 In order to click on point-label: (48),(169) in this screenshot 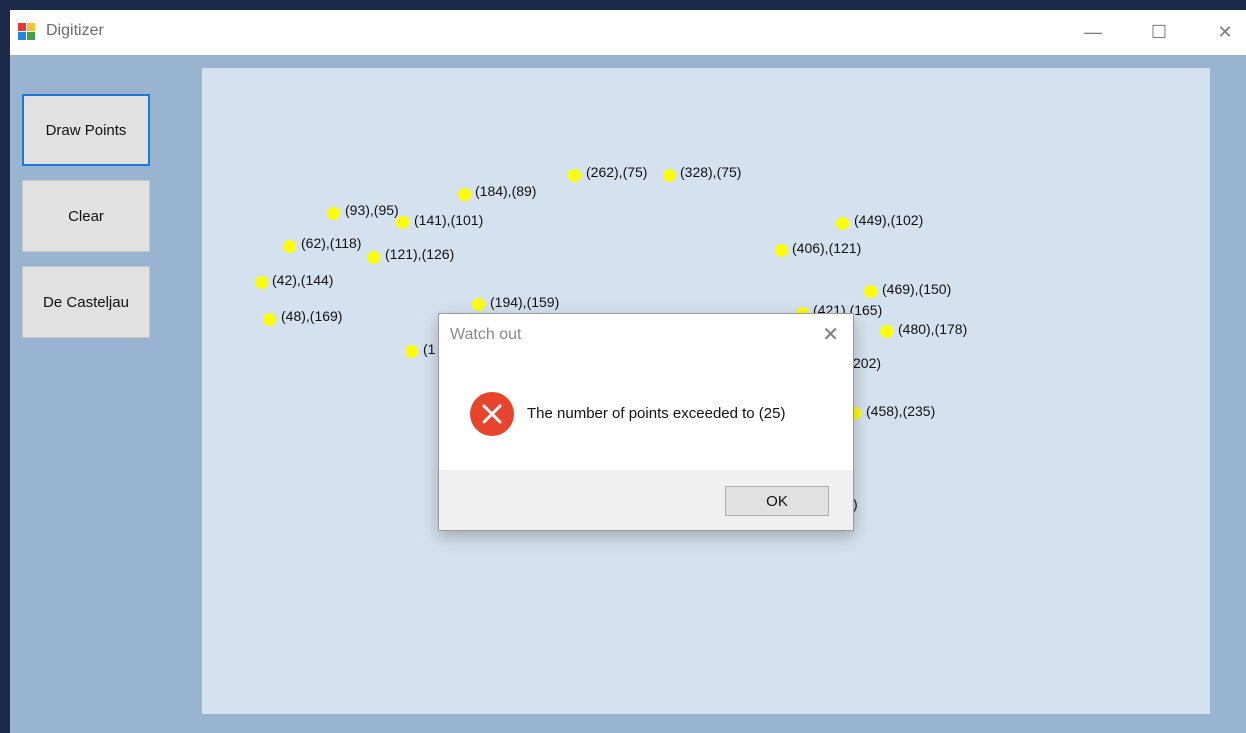, I will do `click(312, 316)`.